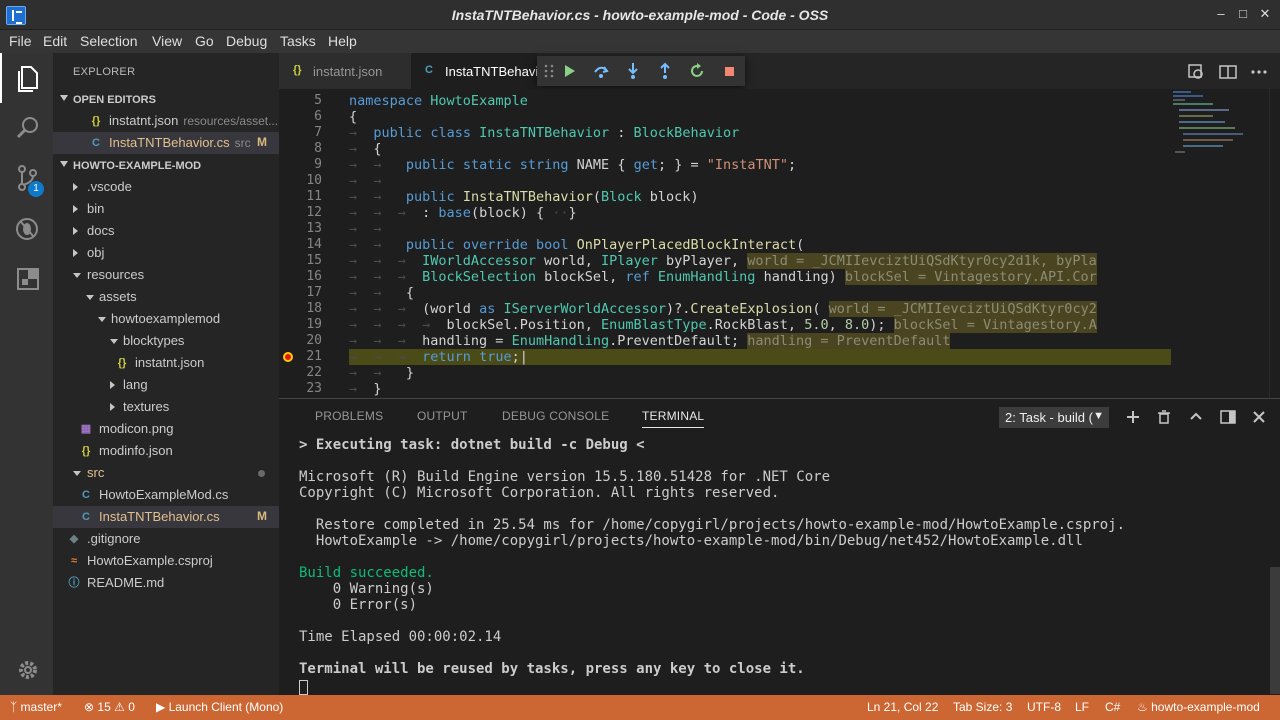 This screenshot has height=720, width=1280. Describe the element at coordinates (345, 71) in the screenshot. I see `tab-instatnt-json: {} instatnt.json` at that location.